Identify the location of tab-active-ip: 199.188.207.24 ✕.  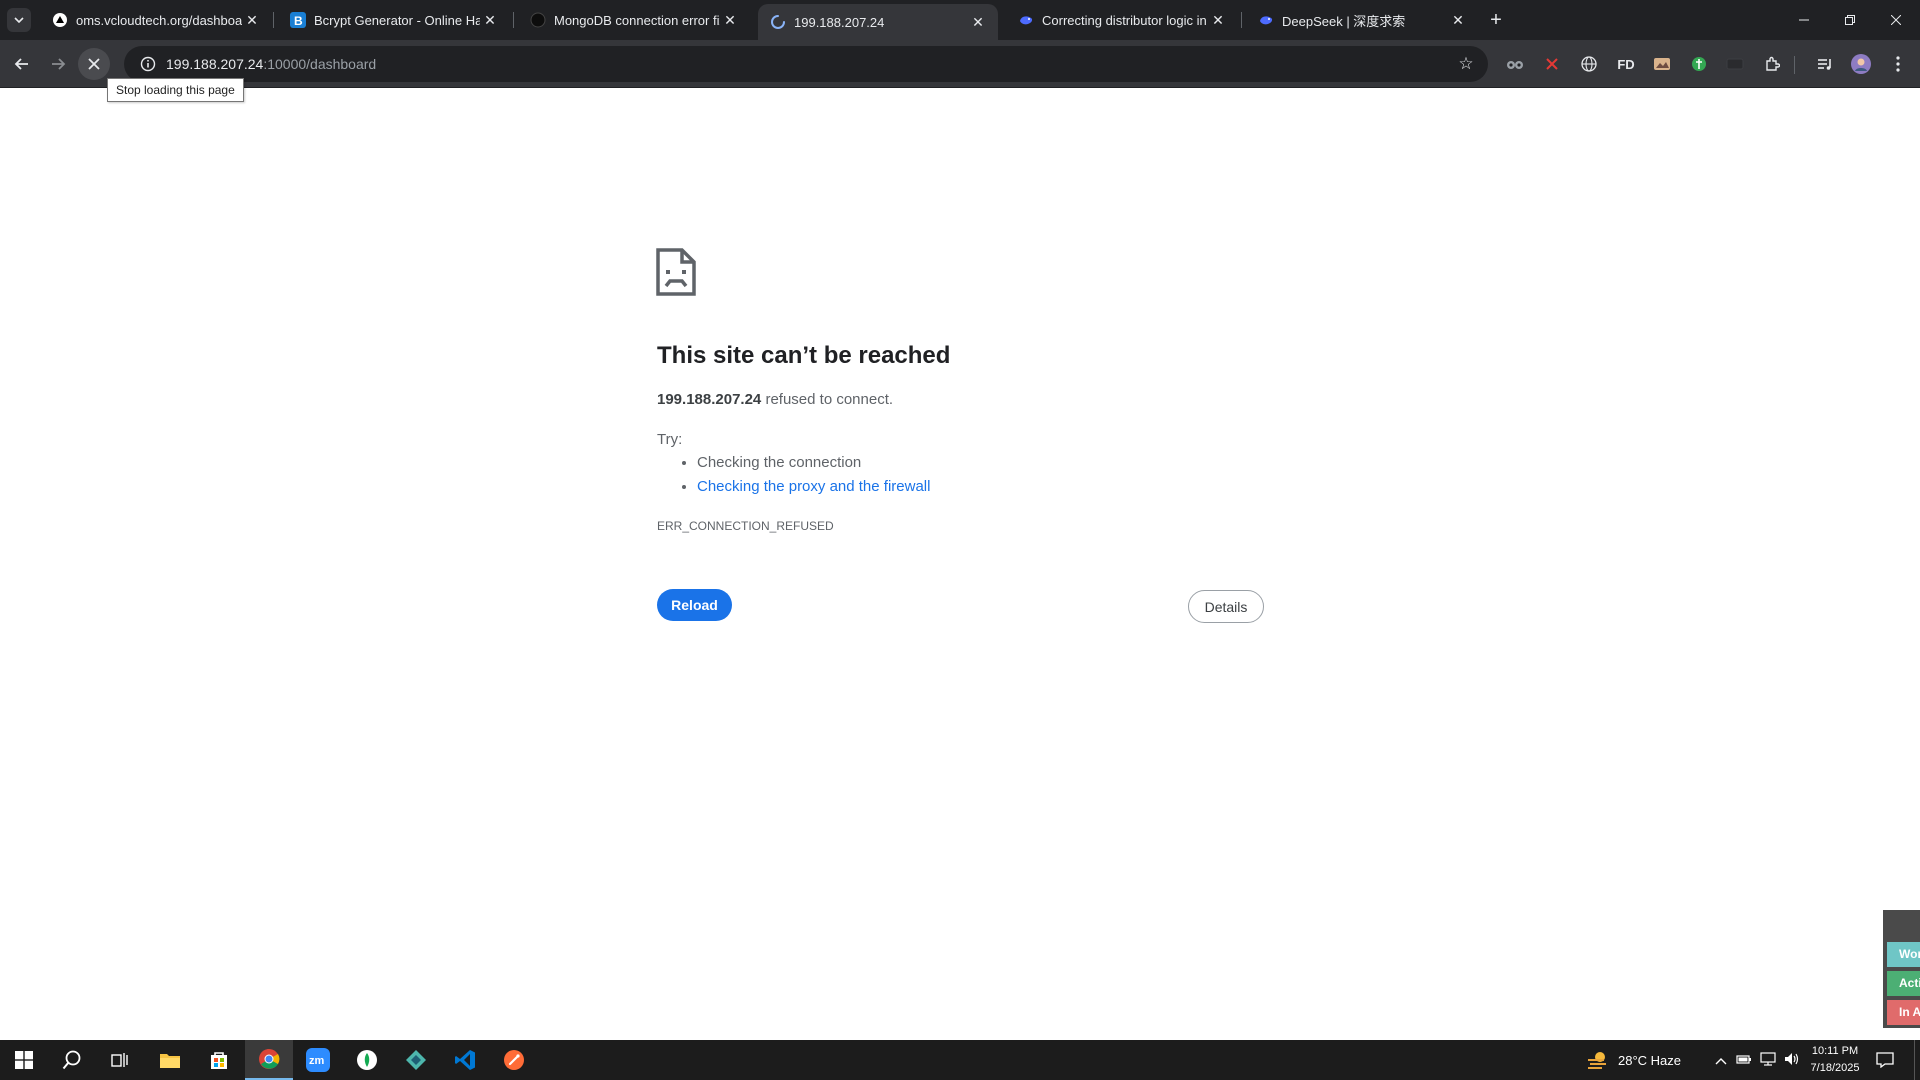
(878, 22).